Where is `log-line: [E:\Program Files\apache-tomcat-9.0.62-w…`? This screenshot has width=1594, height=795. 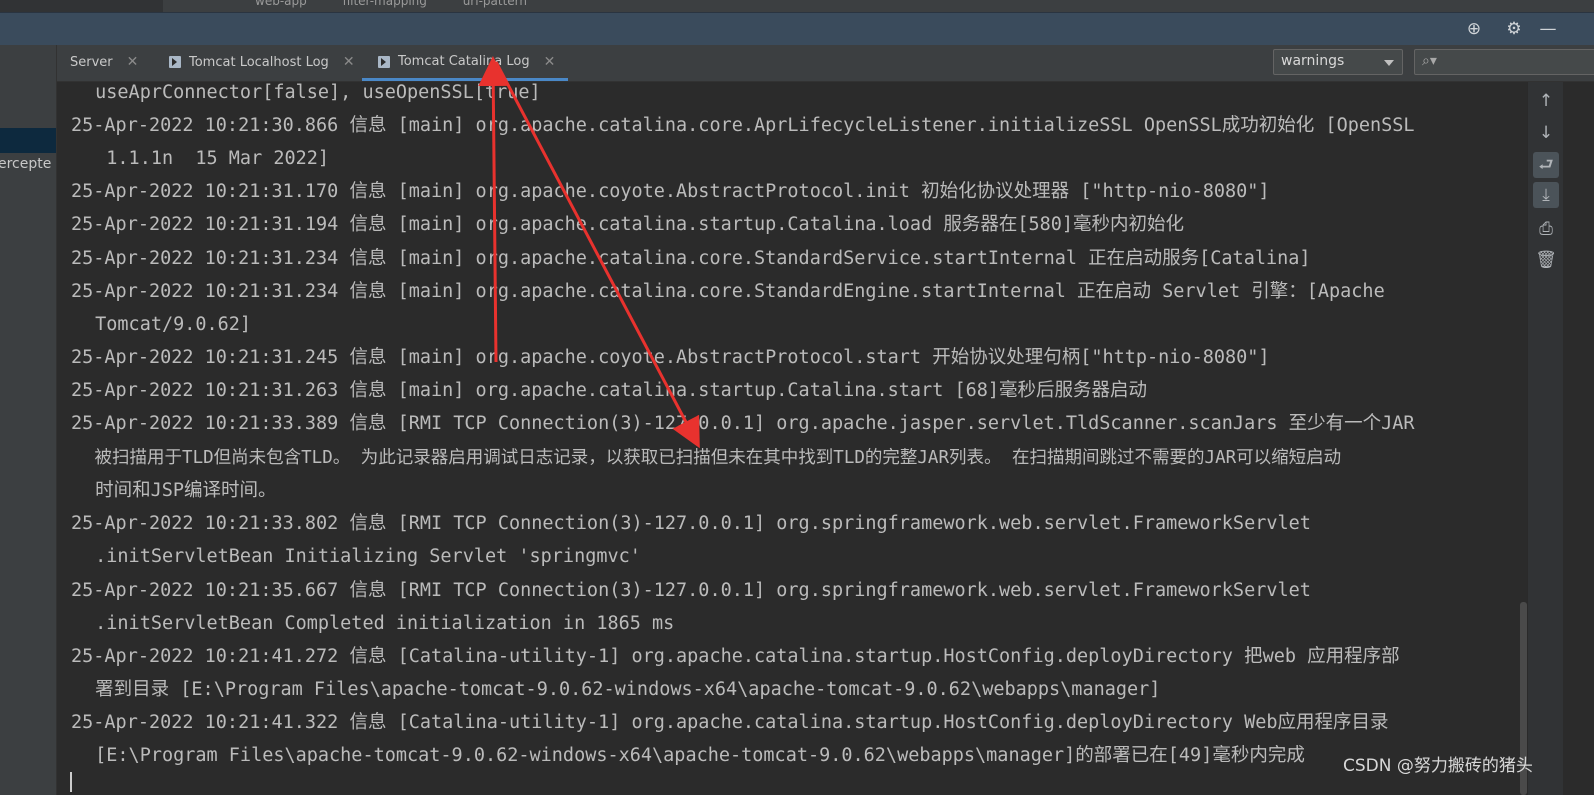 log-line: [E:\Program Files\apache-tomcat-9.0.62-w… is located at coordinates (694, 755).